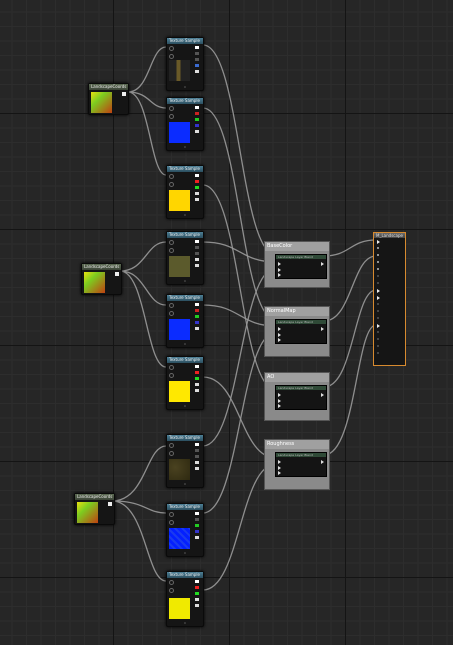 The width and height of the screenshot is (453, 645). What do you see at coordinates (297, 377) in the screenshot?
I see `node-title: AO` at bounding box center [297, 377].